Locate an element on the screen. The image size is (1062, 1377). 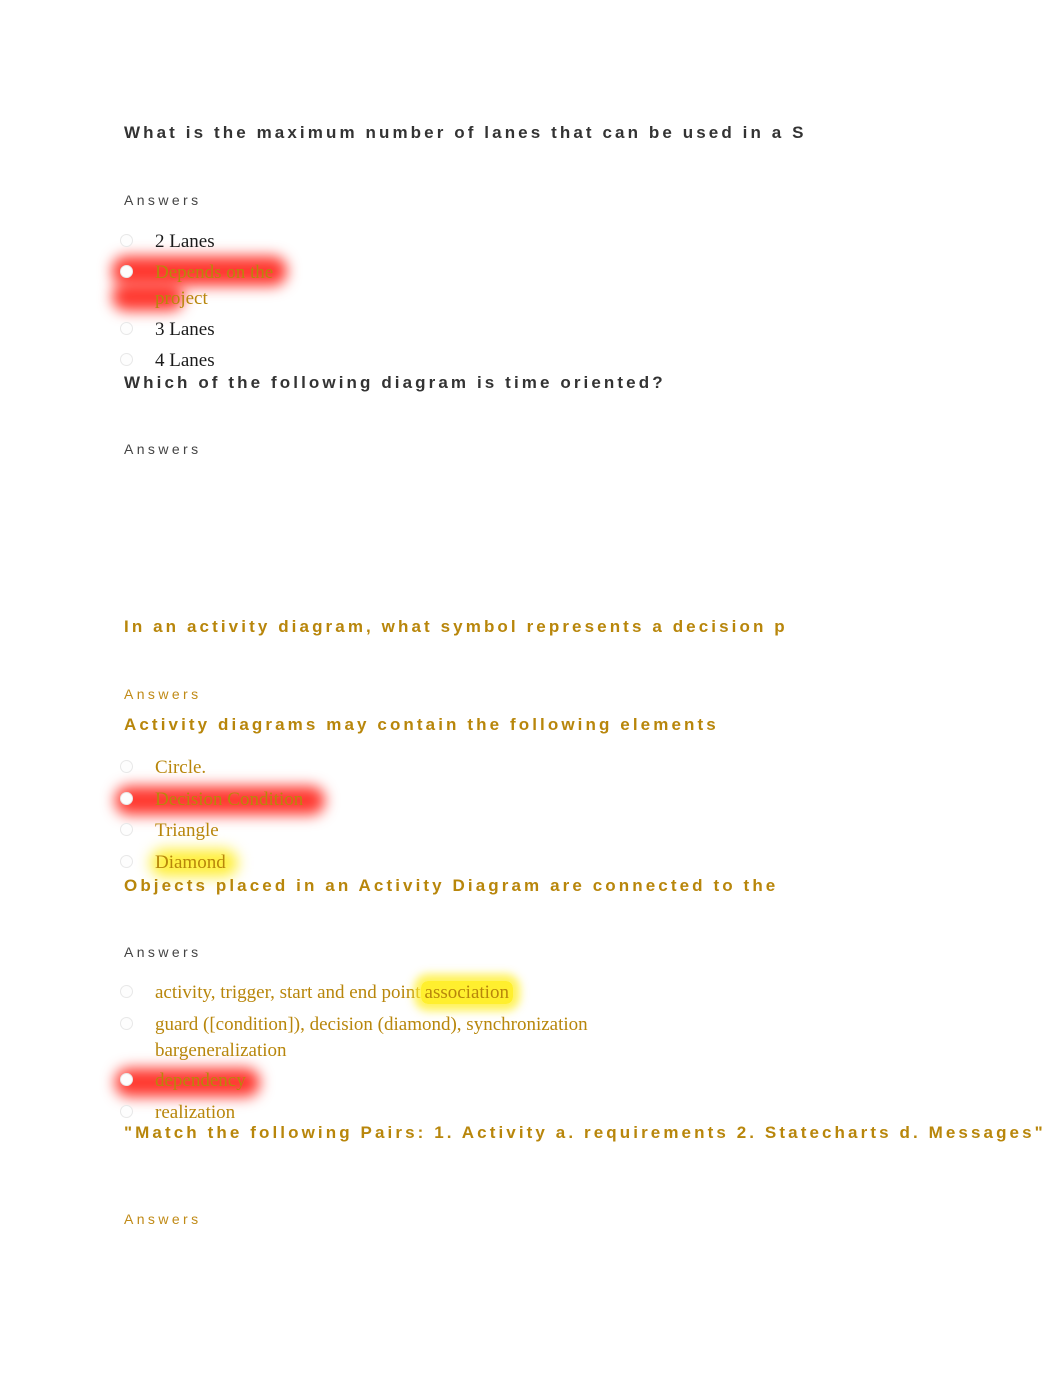
option-row: 2 Lanes is located at coordinates (167, 242).